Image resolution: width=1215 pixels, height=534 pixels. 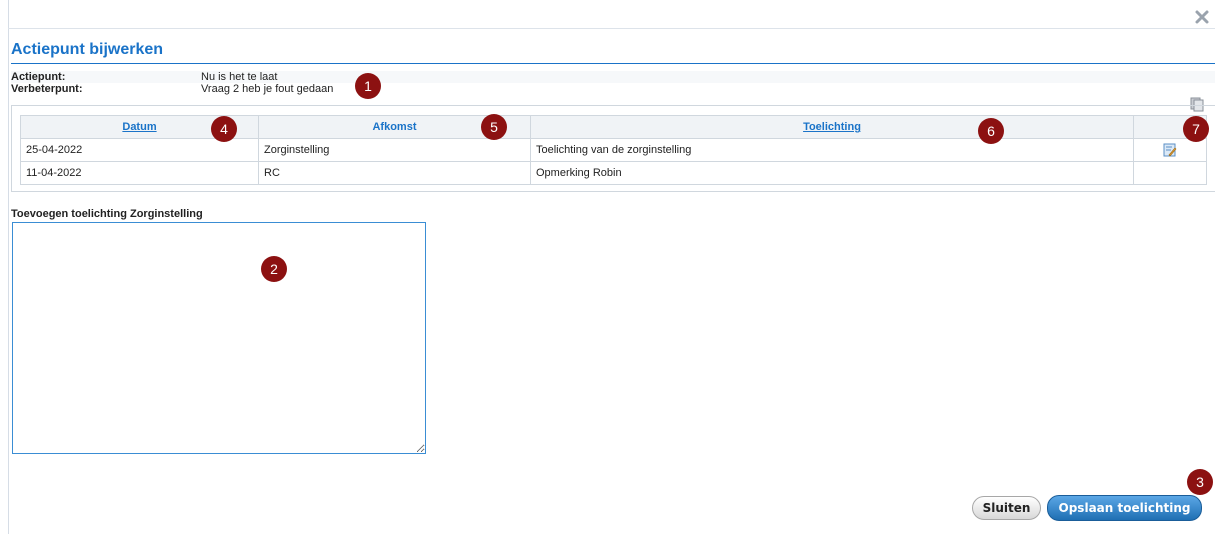 I want to click on save-toelichting-button: Opslaan toelichting, so click(x=1124, y=508).